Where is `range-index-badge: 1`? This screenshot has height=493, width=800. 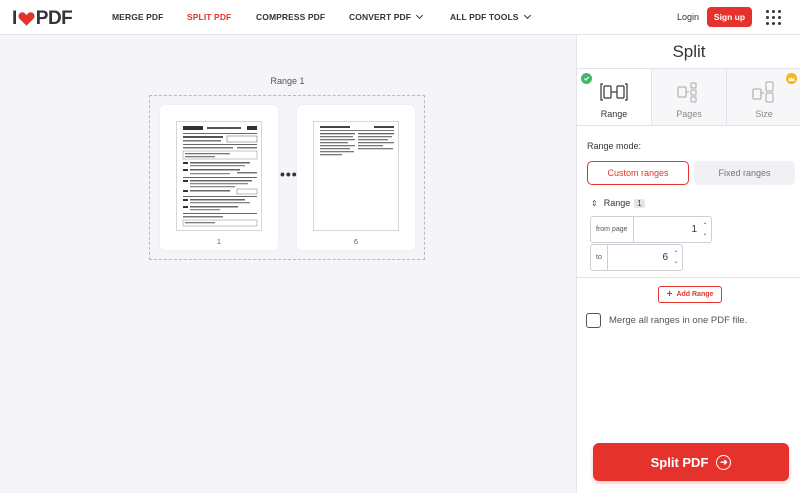 range-index-badge: 1 is located at coordinates (639, 203).